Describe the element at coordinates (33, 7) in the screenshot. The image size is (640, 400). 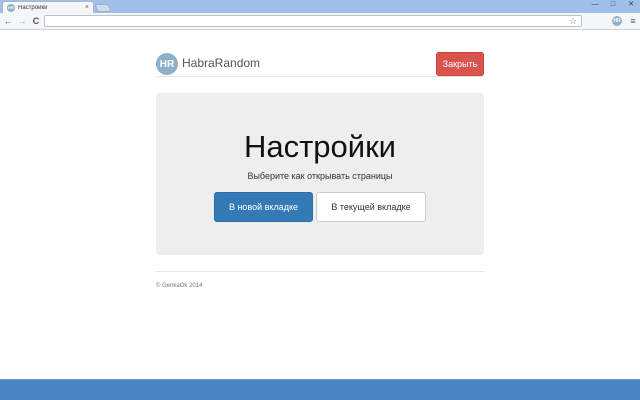
I see `tab-title: Настройки` at that location.